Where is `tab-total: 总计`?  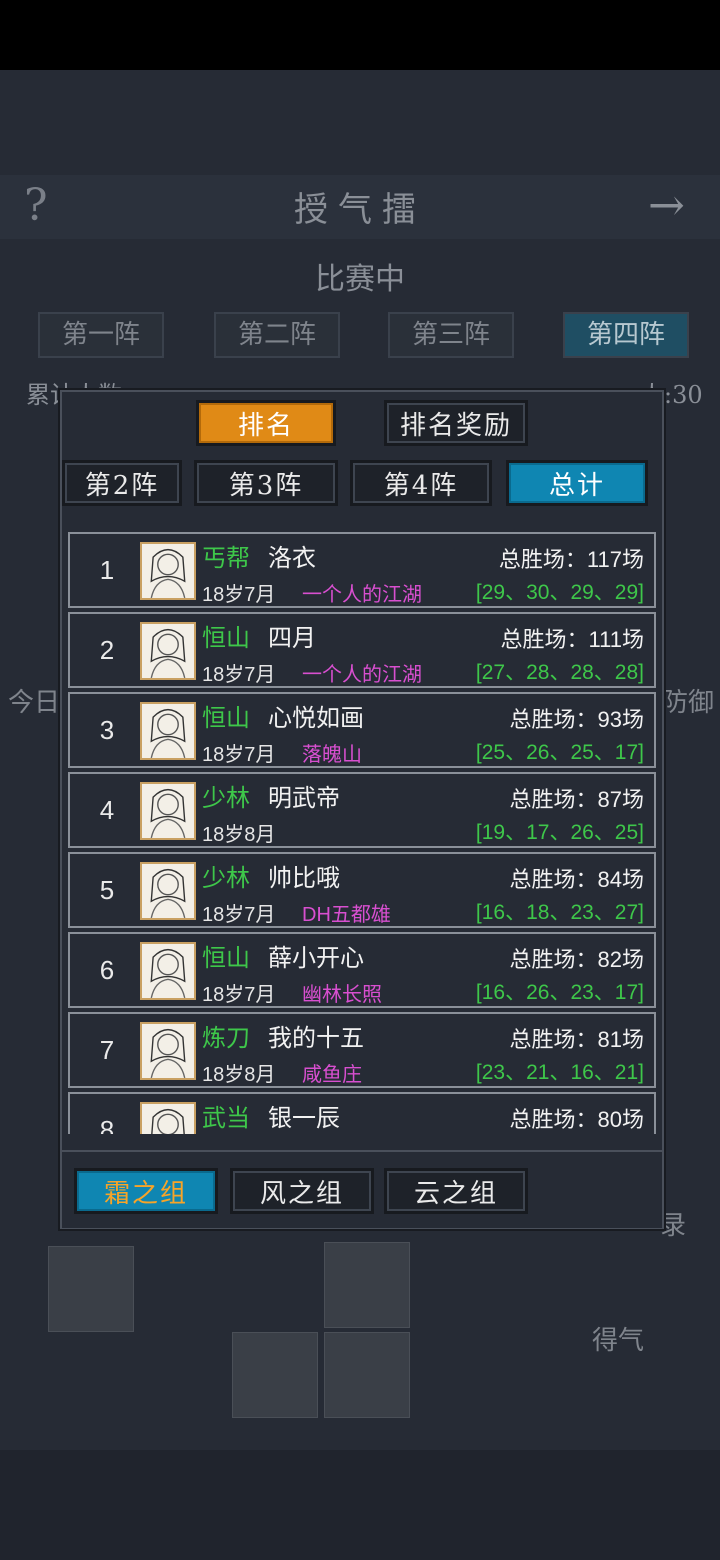 tab-total: 总计 is located at coordinates (577, 483).